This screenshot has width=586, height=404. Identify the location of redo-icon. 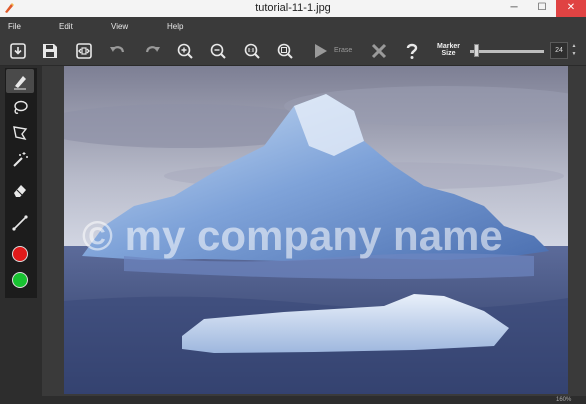
(152, 49).